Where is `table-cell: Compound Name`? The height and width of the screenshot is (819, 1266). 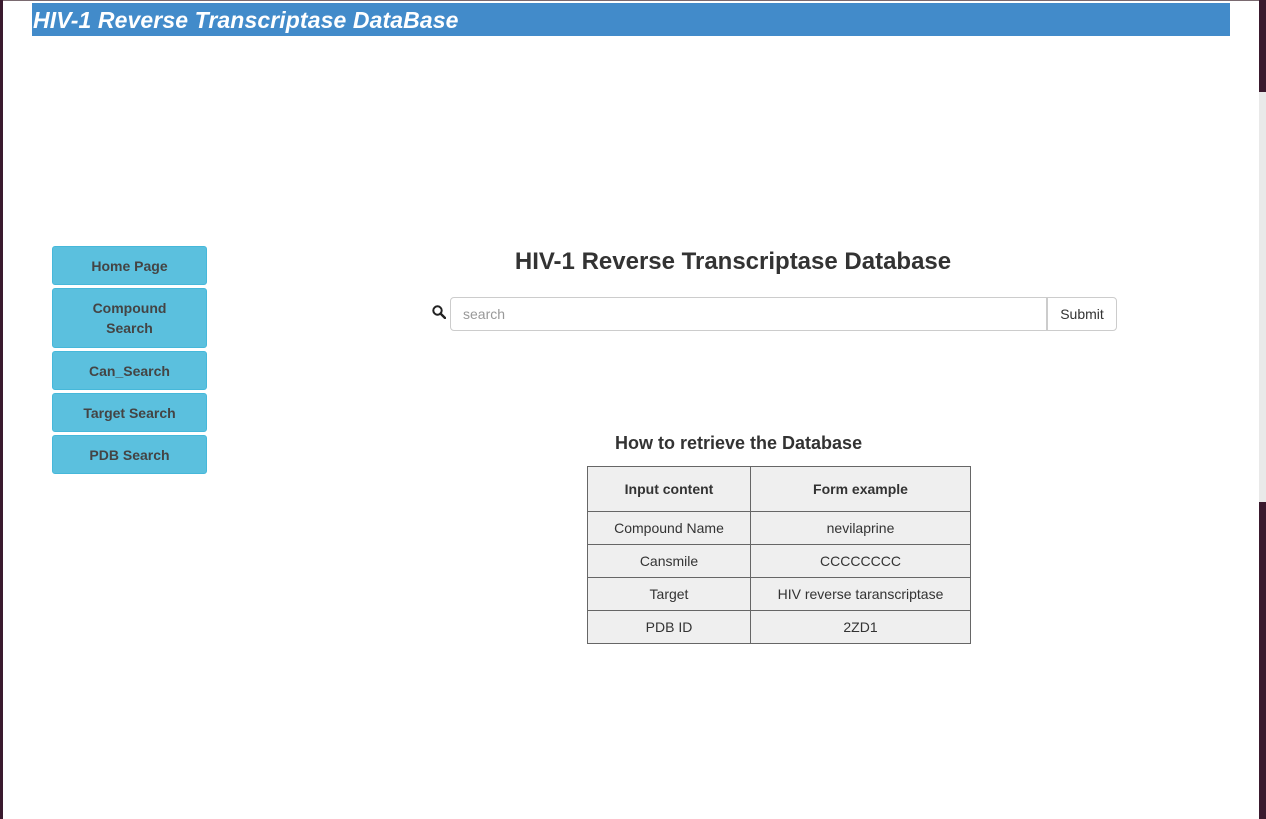 table-cell: Compound Name is located at coordinates (669, 528).